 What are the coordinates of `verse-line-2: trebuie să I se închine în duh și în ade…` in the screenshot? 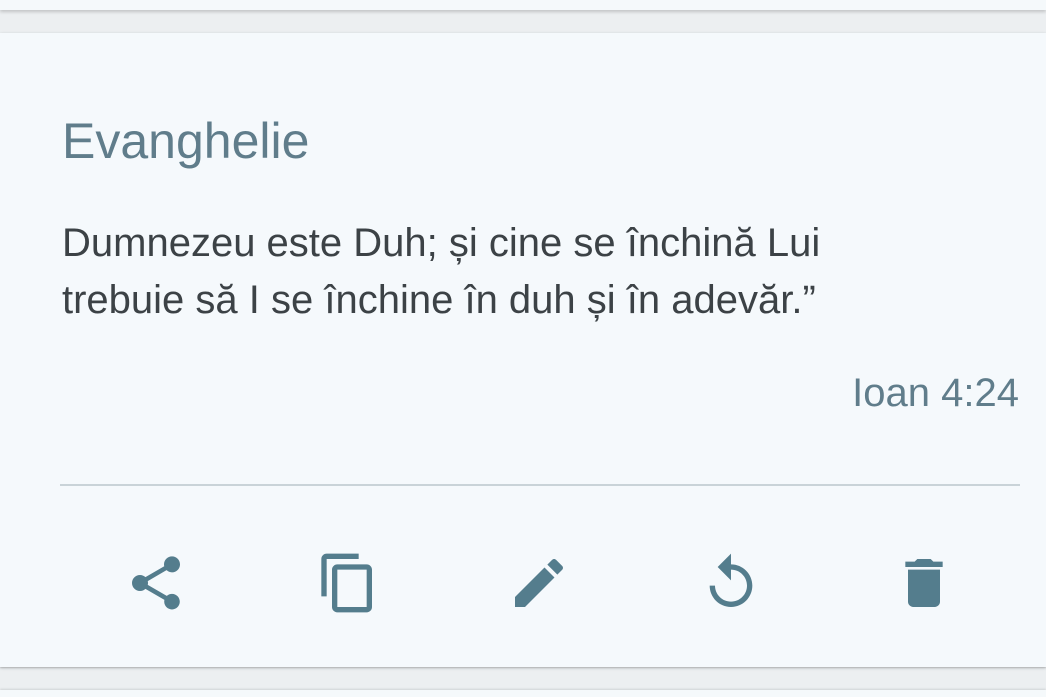 It's located at (439, 300).